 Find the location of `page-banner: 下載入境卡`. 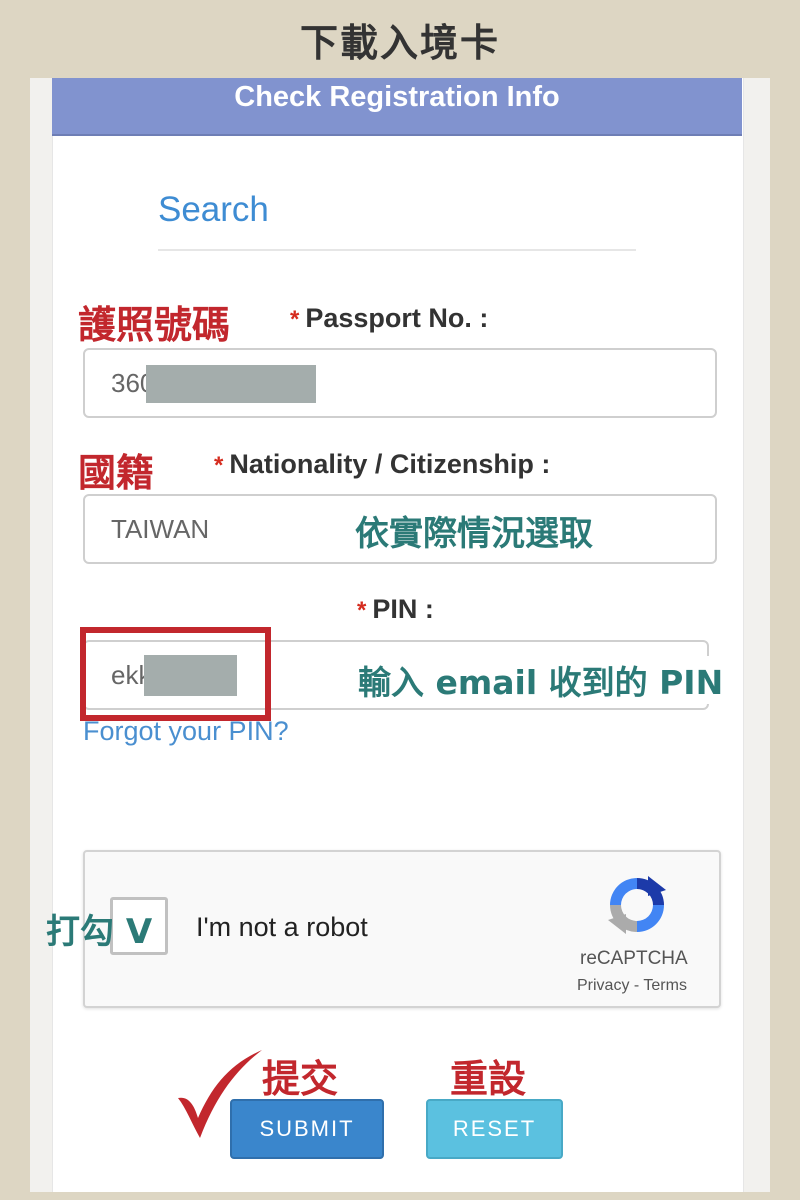

page-banner: 下載入境卡 is located at coordinates (400, 39).